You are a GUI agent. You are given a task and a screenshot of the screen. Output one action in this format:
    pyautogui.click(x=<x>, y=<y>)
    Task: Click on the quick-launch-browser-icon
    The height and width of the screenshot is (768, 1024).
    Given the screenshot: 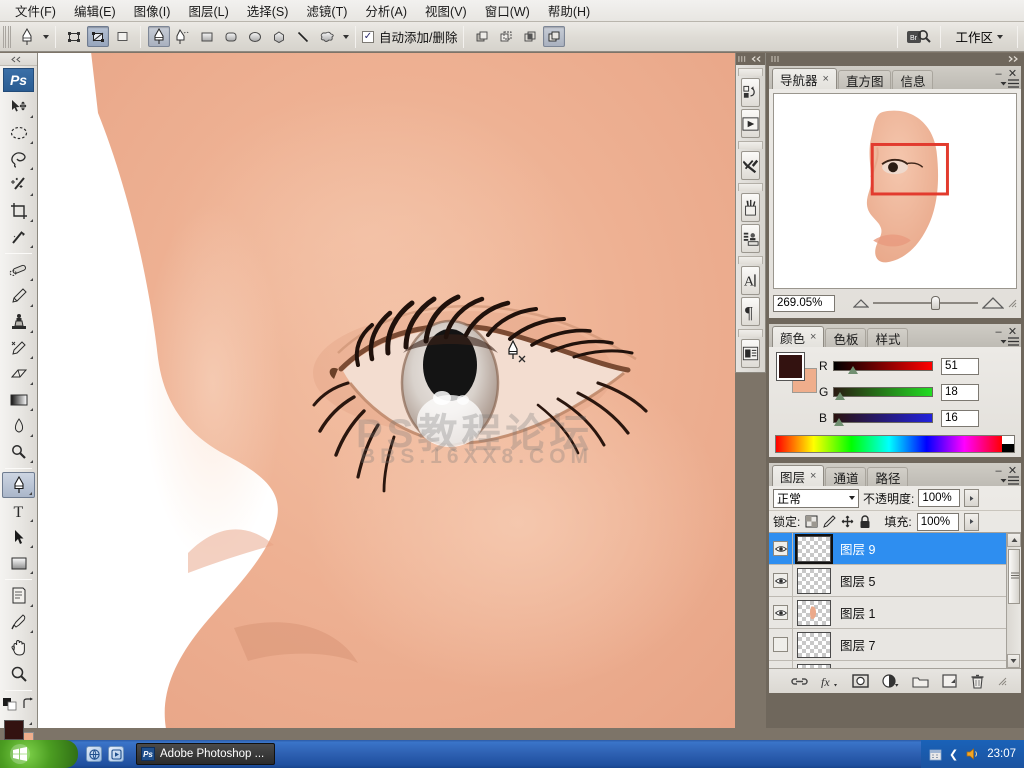 What is the action you would take?
    pyautogui.click(x=94, y=754)
    